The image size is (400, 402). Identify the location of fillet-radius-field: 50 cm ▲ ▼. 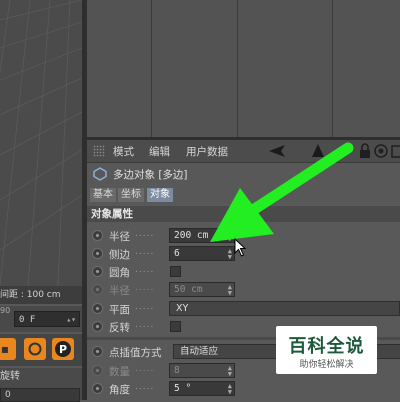
(202, 289).